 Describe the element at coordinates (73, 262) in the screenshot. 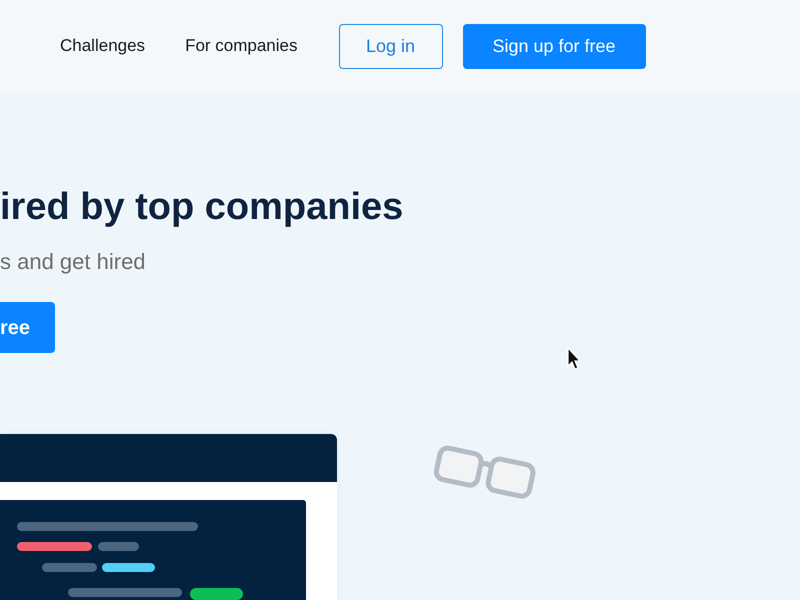

I see `hero-subheading: s and get hired` at that location.